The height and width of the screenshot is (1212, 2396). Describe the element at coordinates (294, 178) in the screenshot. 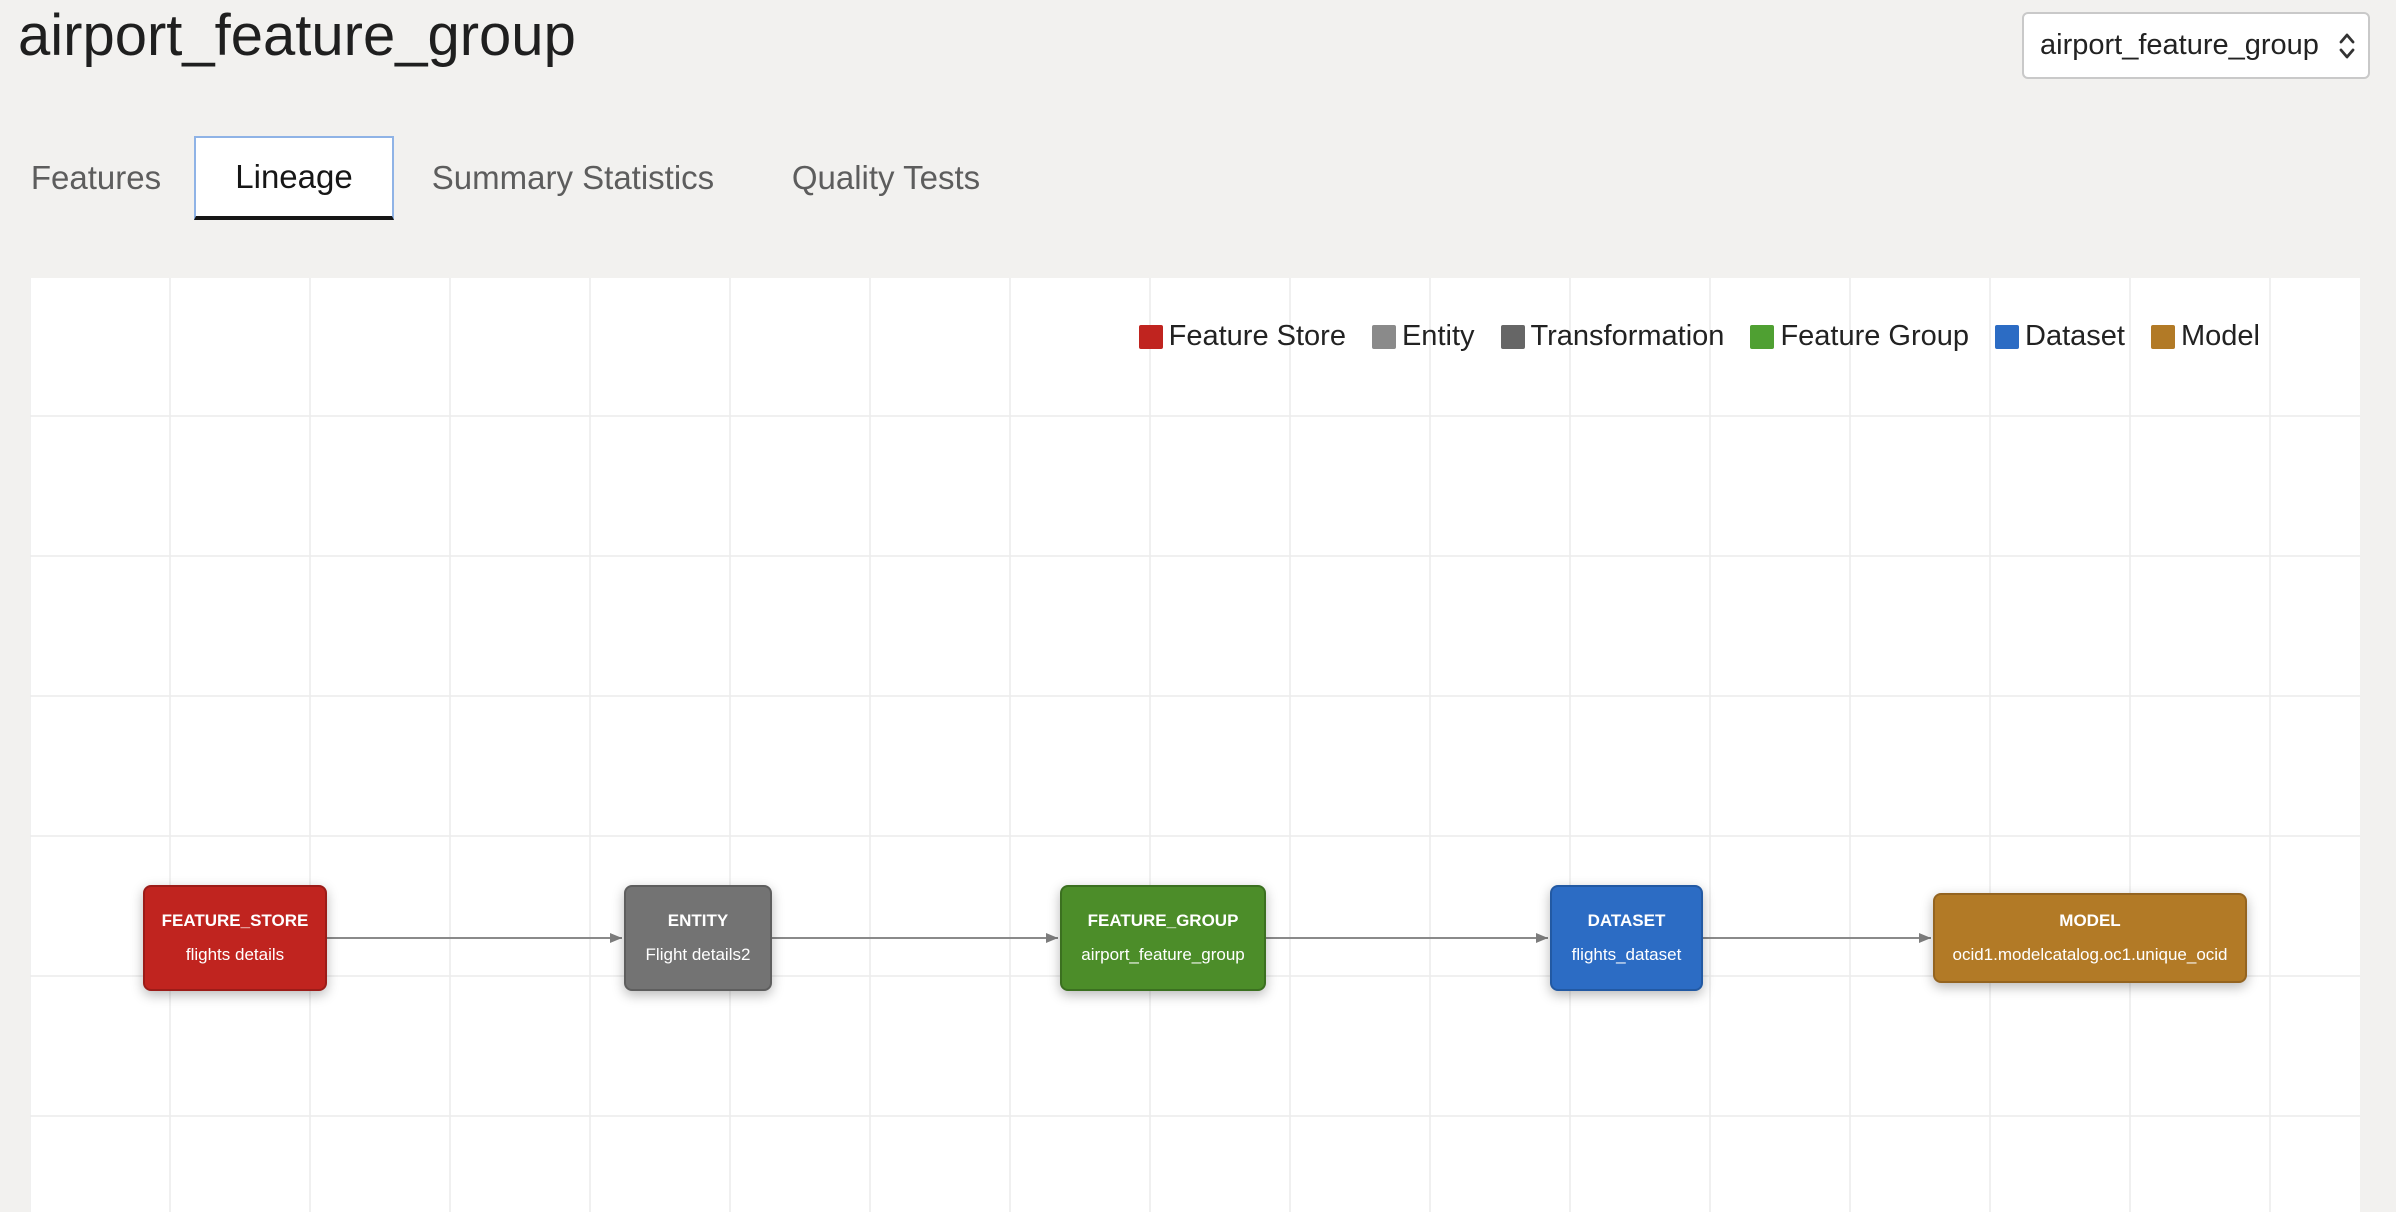

I see `tab-lineage: Lineage` at that location.